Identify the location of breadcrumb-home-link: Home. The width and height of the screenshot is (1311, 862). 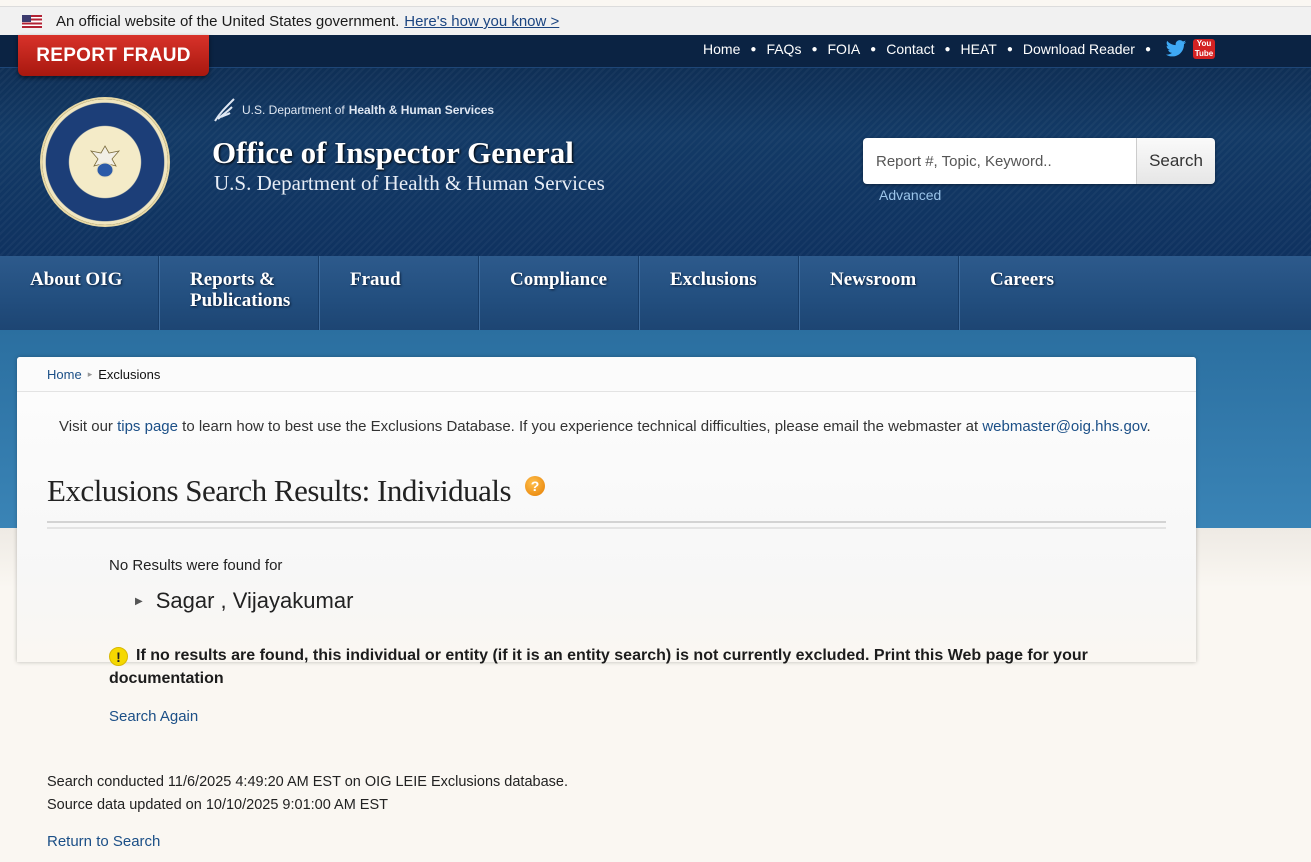
(64, 374).